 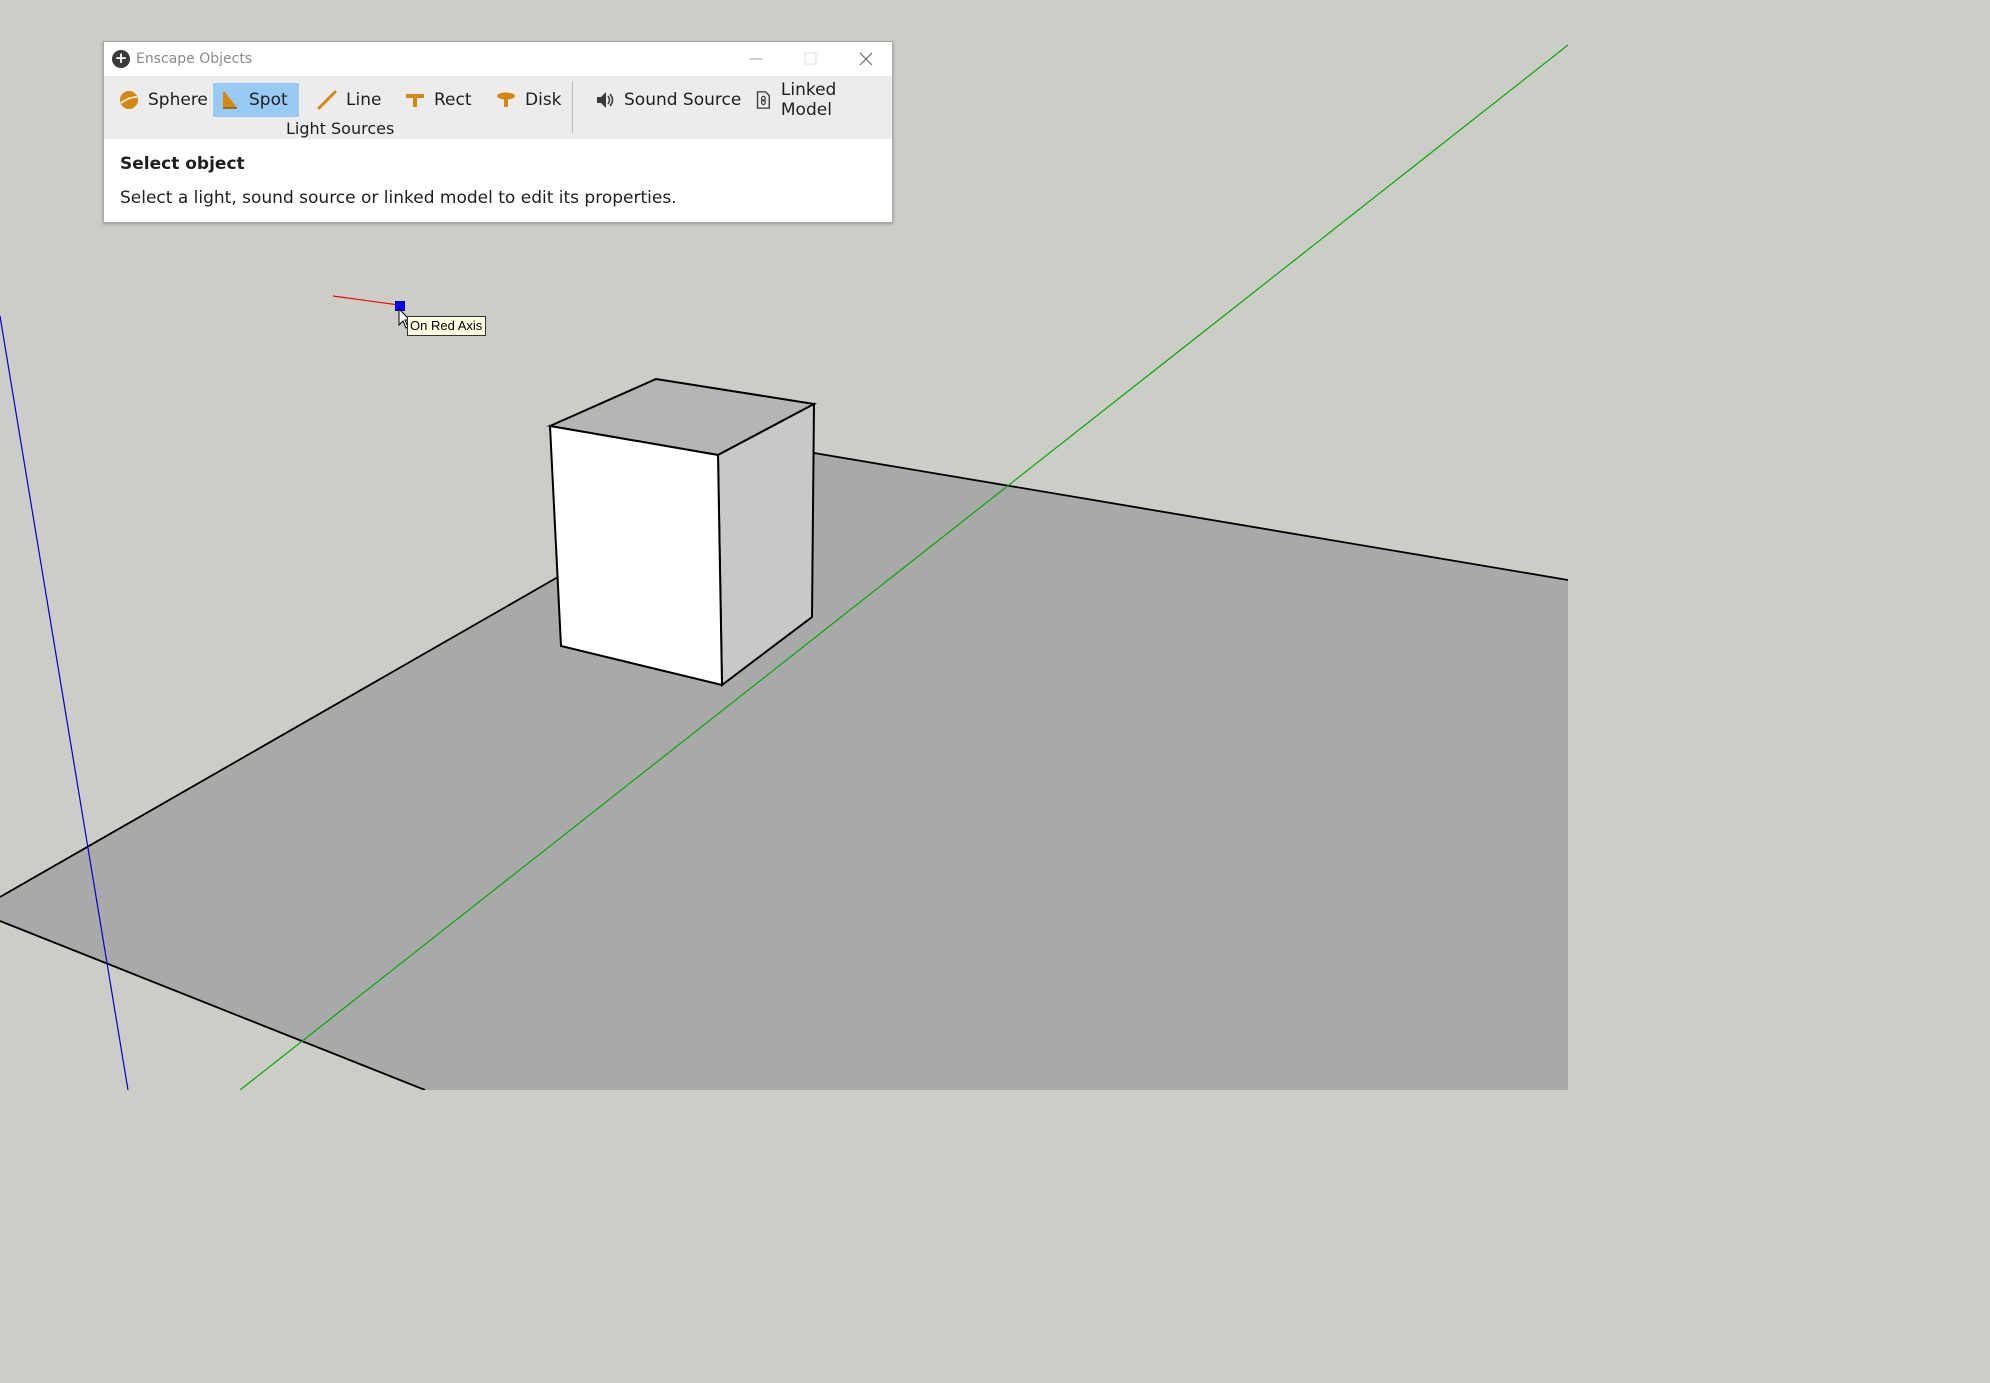 I want to click on speaker-icon, so click(x=605, y=100).